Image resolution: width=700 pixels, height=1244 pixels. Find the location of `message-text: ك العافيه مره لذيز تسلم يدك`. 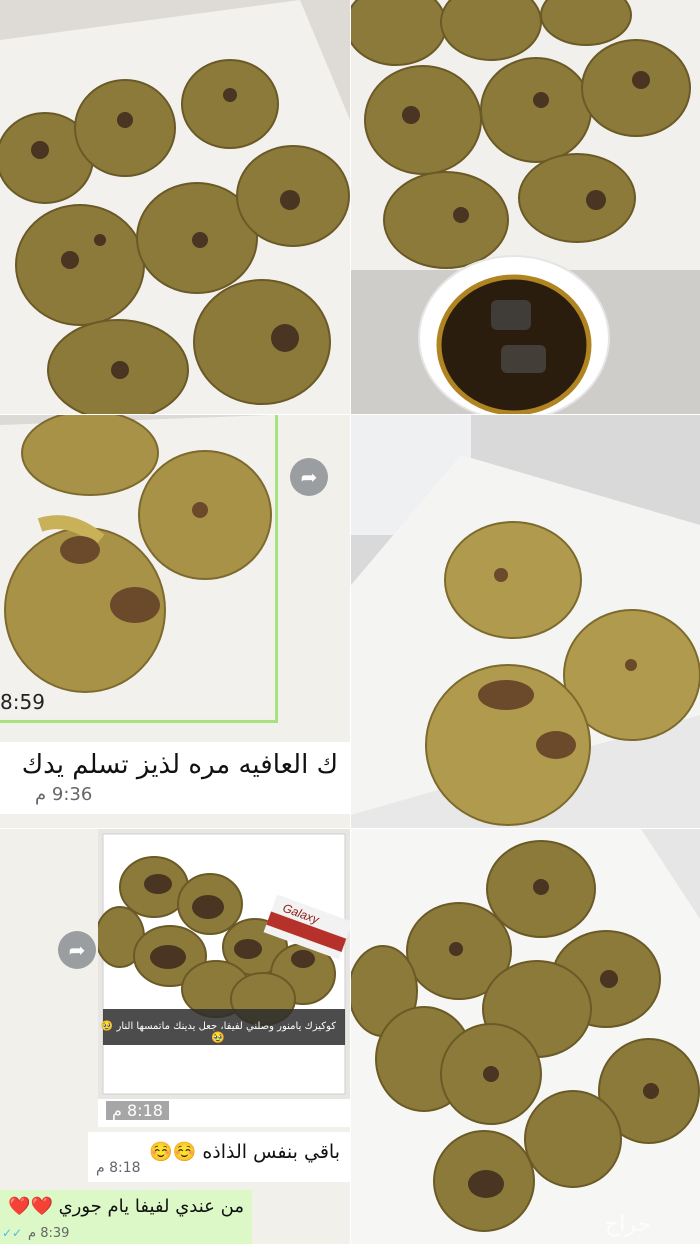

message-text: ك العافيه مره لذيز تسلم يدك is located at coordinates (179, 765).